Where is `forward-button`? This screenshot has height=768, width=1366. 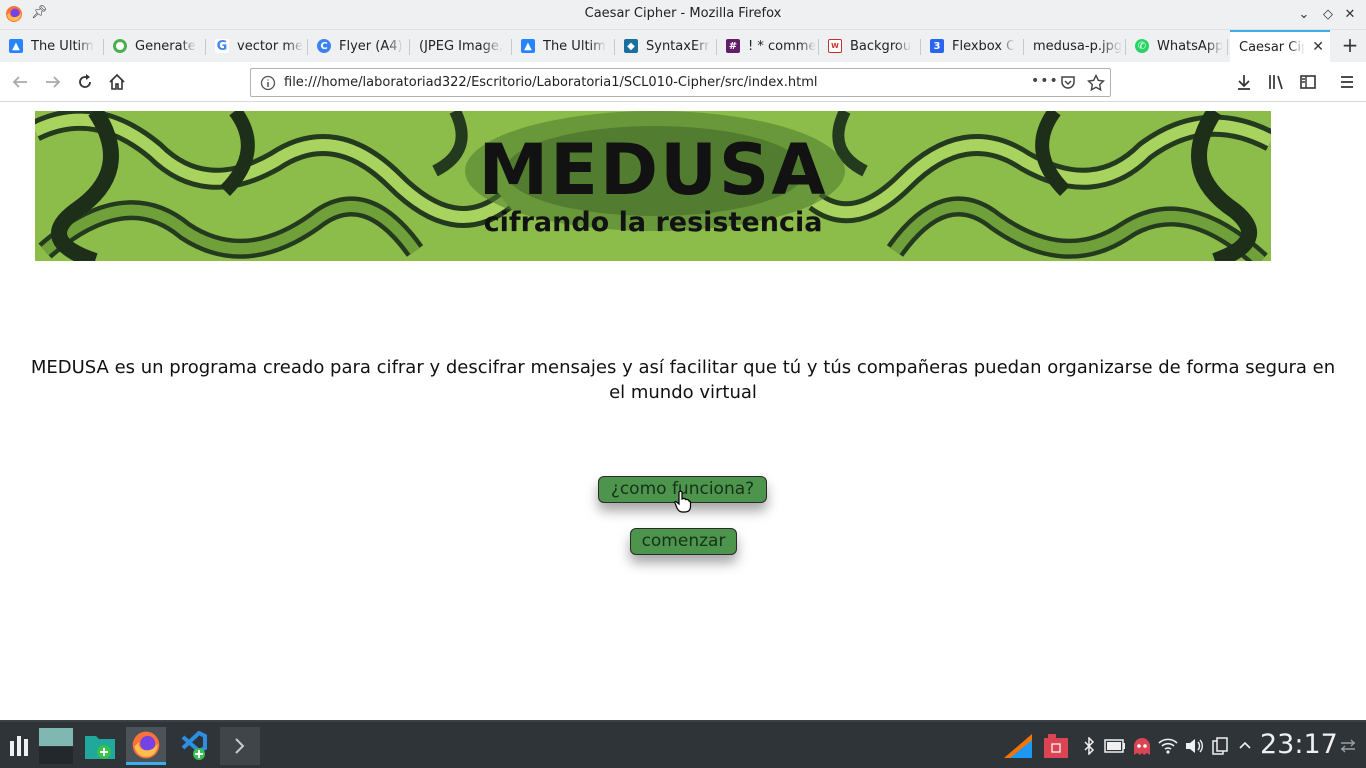
forward-button is located at coordinates (53, 82).